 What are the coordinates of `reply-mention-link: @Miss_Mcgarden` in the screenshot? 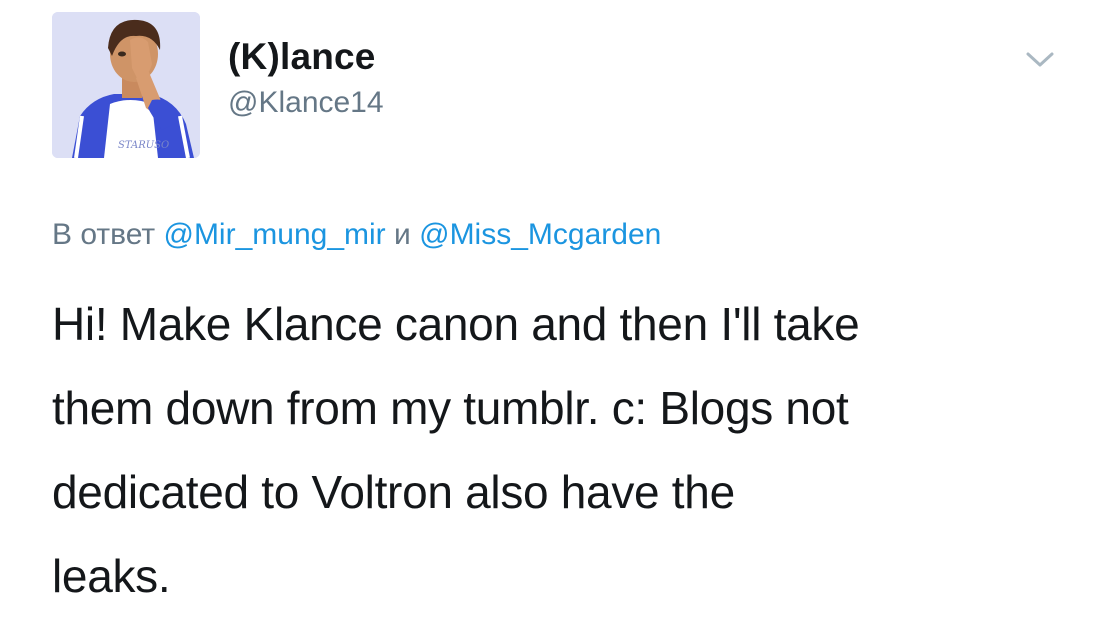 It's located at (540, 234).